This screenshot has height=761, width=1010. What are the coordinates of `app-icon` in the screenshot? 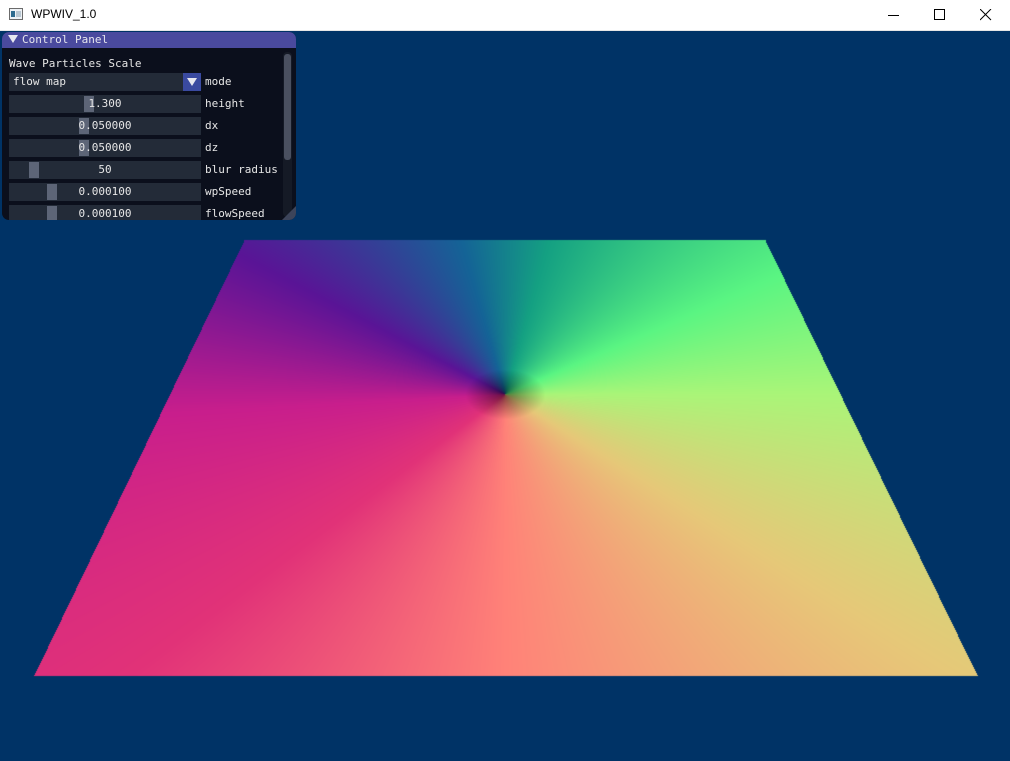 It's located at (16, 14).